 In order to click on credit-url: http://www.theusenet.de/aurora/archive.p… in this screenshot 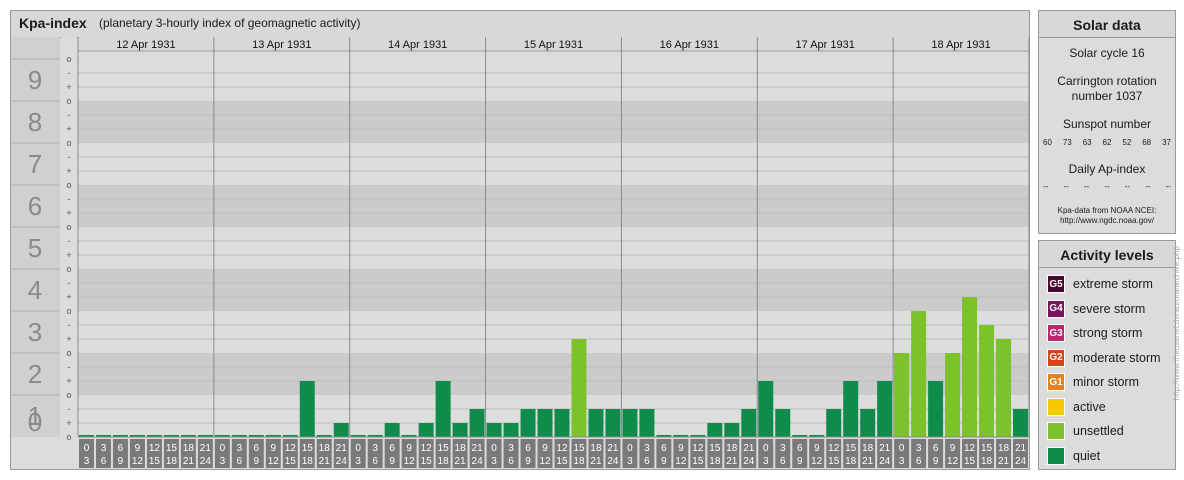, I will do `click(1176, 323)`.